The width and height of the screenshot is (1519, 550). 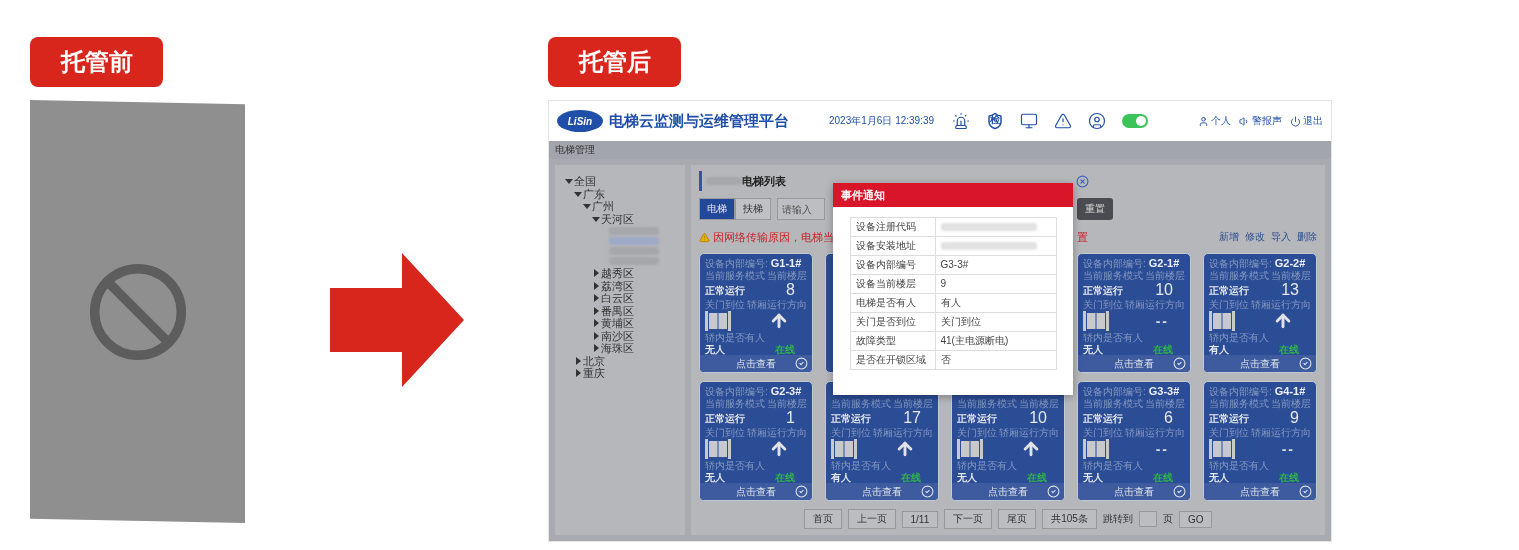 I want to click on tree-item: 海珠区, so click(x=617, y=348).